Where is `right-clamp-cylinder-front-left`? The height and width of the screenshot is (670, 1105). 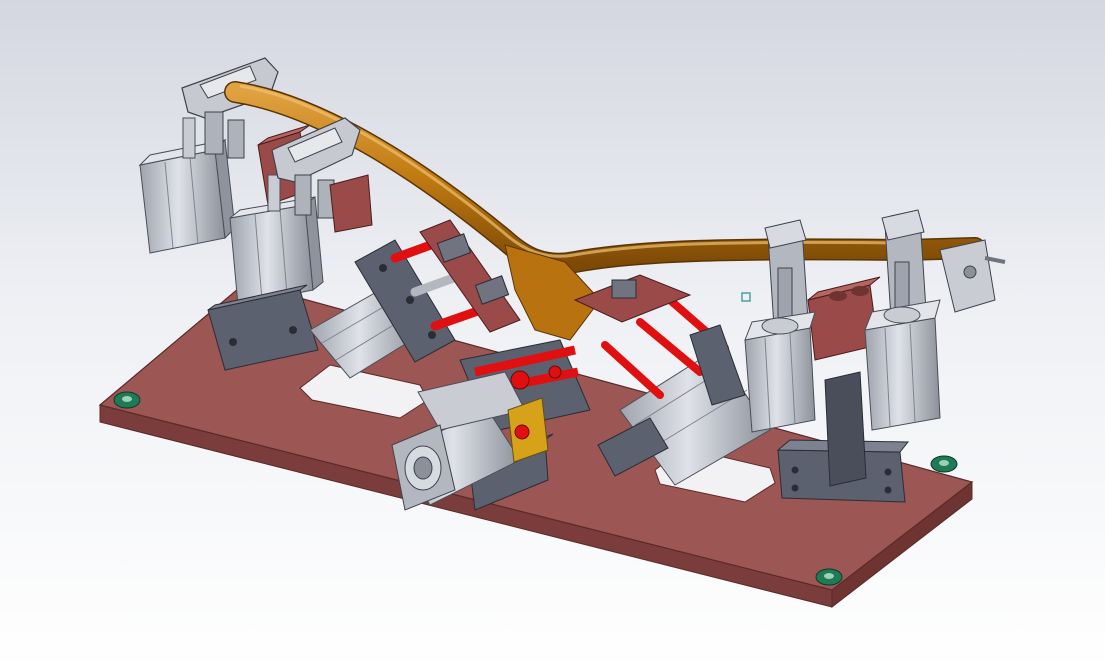 right-clamp-cylinder-front-left is located at coordinates (780, 372).